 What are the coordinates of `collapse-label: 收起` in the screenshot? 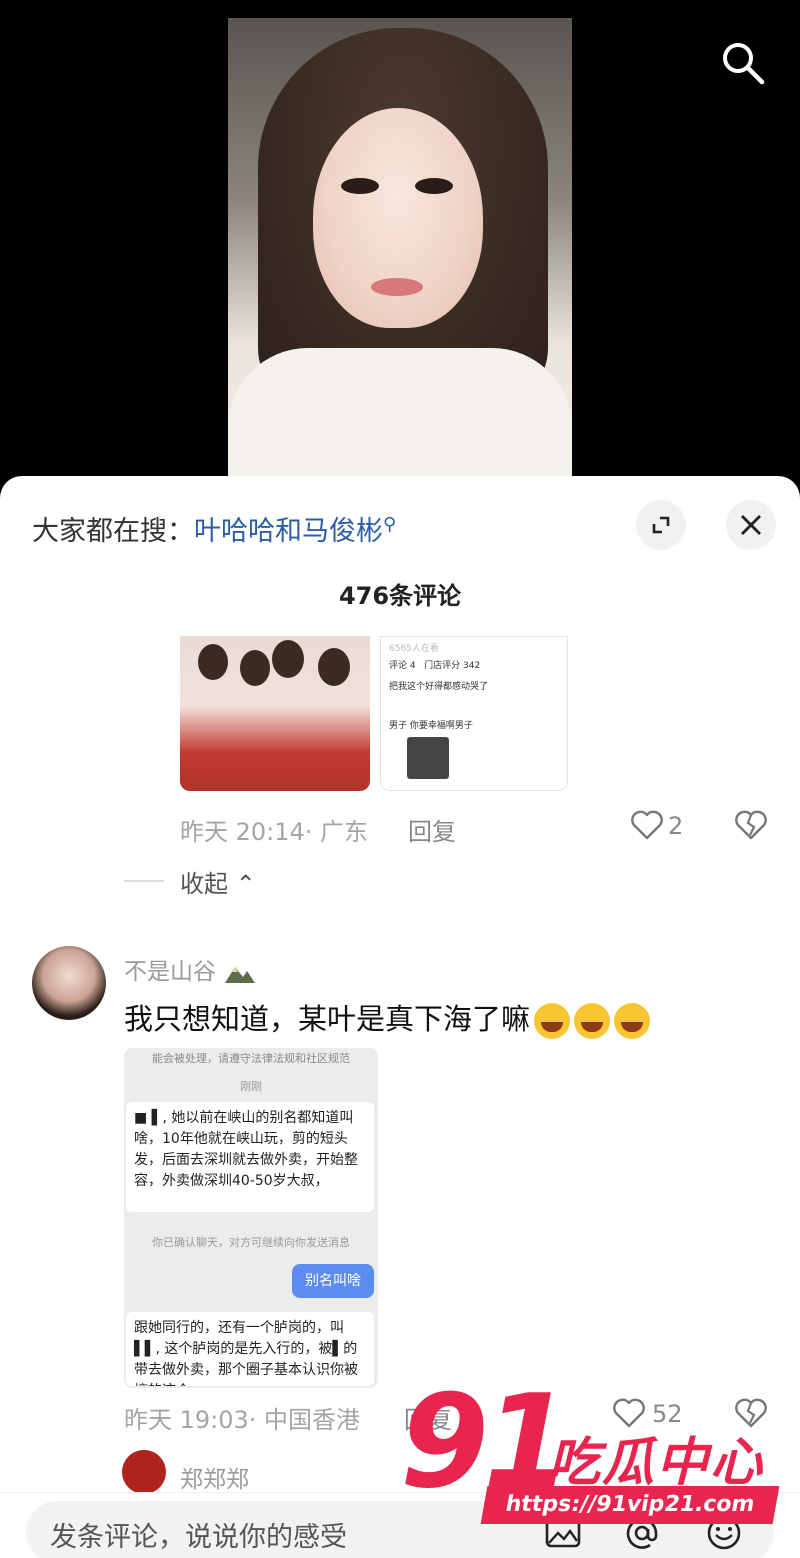 It's located at (204, 884).